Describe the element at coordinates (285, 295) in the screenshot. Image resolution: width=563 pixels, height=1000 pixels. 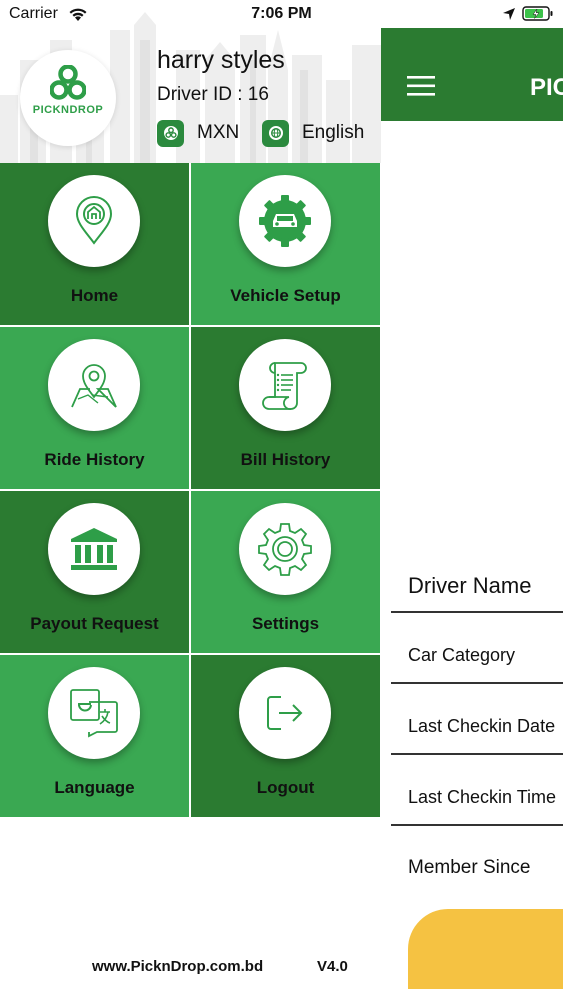
I see `menu-label-vehicle-setup: Vehicle Setup` at that location.